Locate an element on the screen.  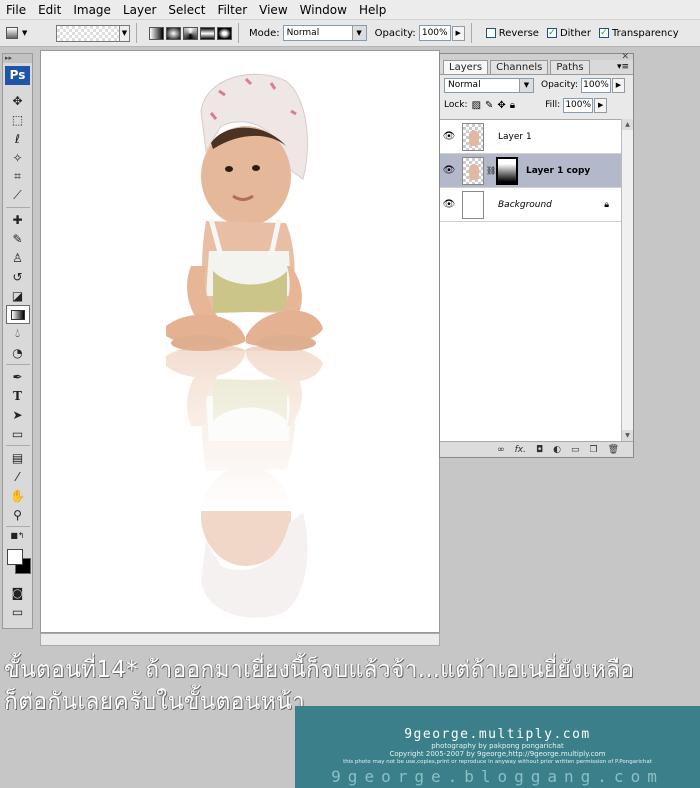
fx-icon: fx. is located at coordinates (520, 450).